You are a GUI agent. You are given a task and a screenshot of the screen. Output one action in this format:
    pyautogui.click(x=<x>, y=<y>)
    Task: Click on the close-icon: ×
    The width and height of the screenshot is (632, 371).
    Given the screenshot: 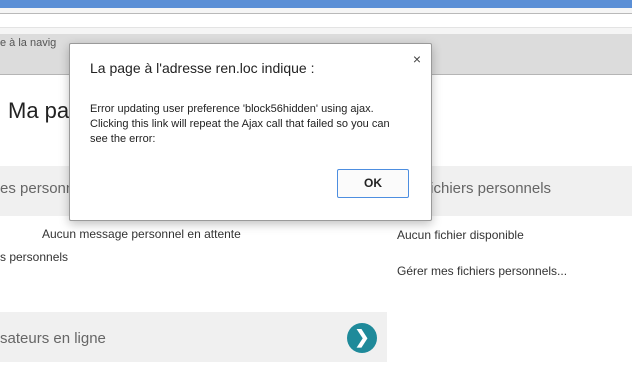 What is the action you would take?
    pyautogui.click(x=417, y=59)
    